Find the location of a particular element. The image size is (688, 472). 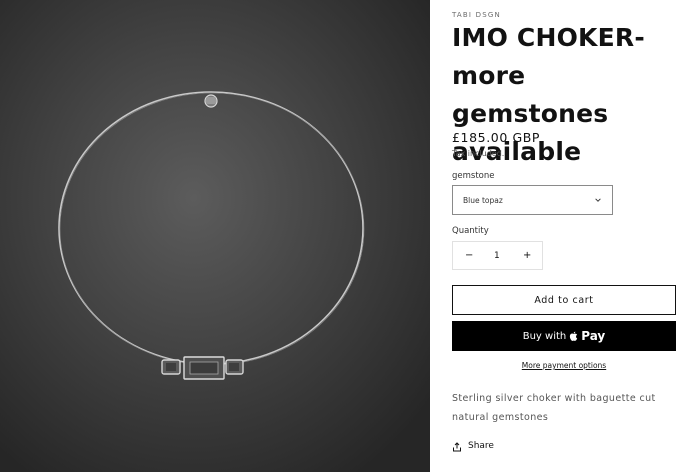

description-line: Sterling silver choker with baguette cut is located at coordinates (554, 398).